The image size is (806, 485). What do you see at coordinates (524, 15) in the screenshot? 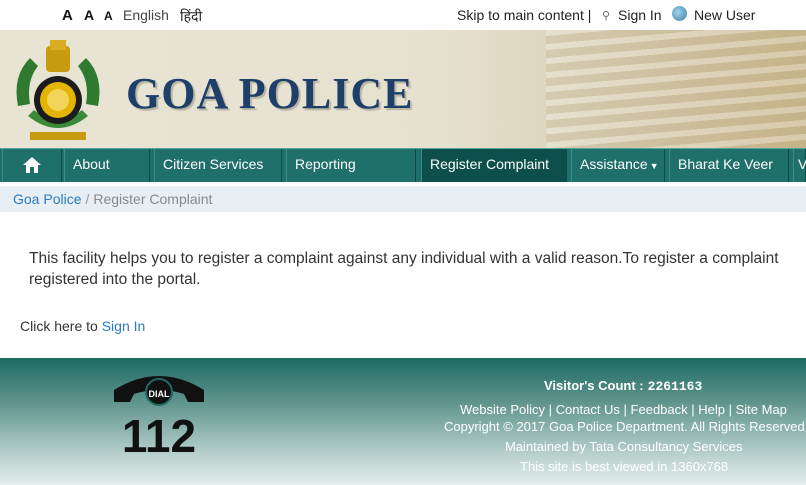
I see `skip-to-main-content-link: Skip to main content |` at bounding box center [524, 15].